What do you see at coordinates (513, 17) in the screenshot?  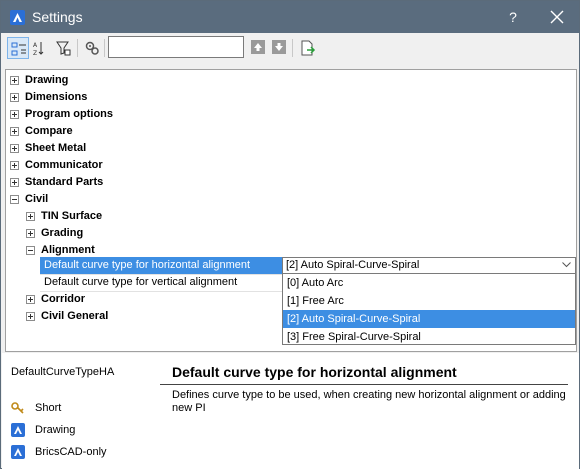 I see `help-button: ?` at bounding box center [513, 17].